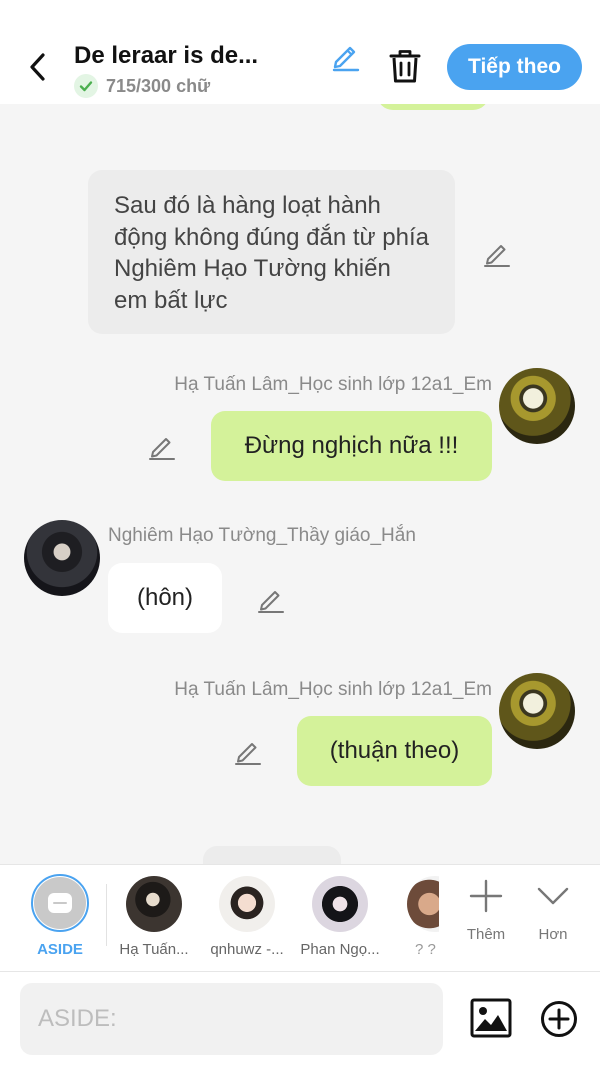  Describe the element at coordinates (394, 751) in the screenshot. I see `message-bubble: (thuận theo)` at that location.